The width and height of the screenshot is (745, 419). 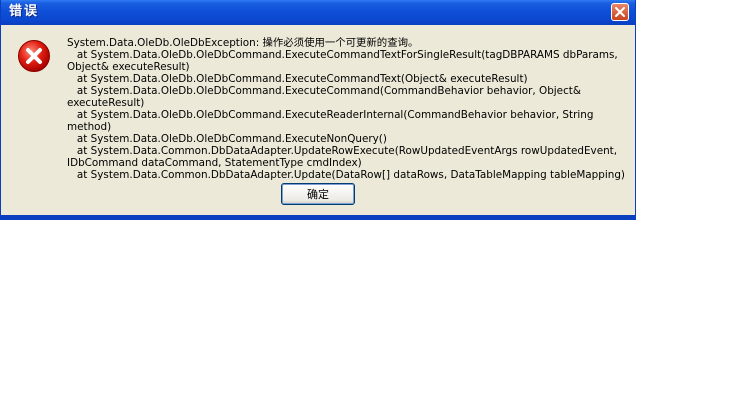 I want to click on error-icon, so click(x=34, y=56).